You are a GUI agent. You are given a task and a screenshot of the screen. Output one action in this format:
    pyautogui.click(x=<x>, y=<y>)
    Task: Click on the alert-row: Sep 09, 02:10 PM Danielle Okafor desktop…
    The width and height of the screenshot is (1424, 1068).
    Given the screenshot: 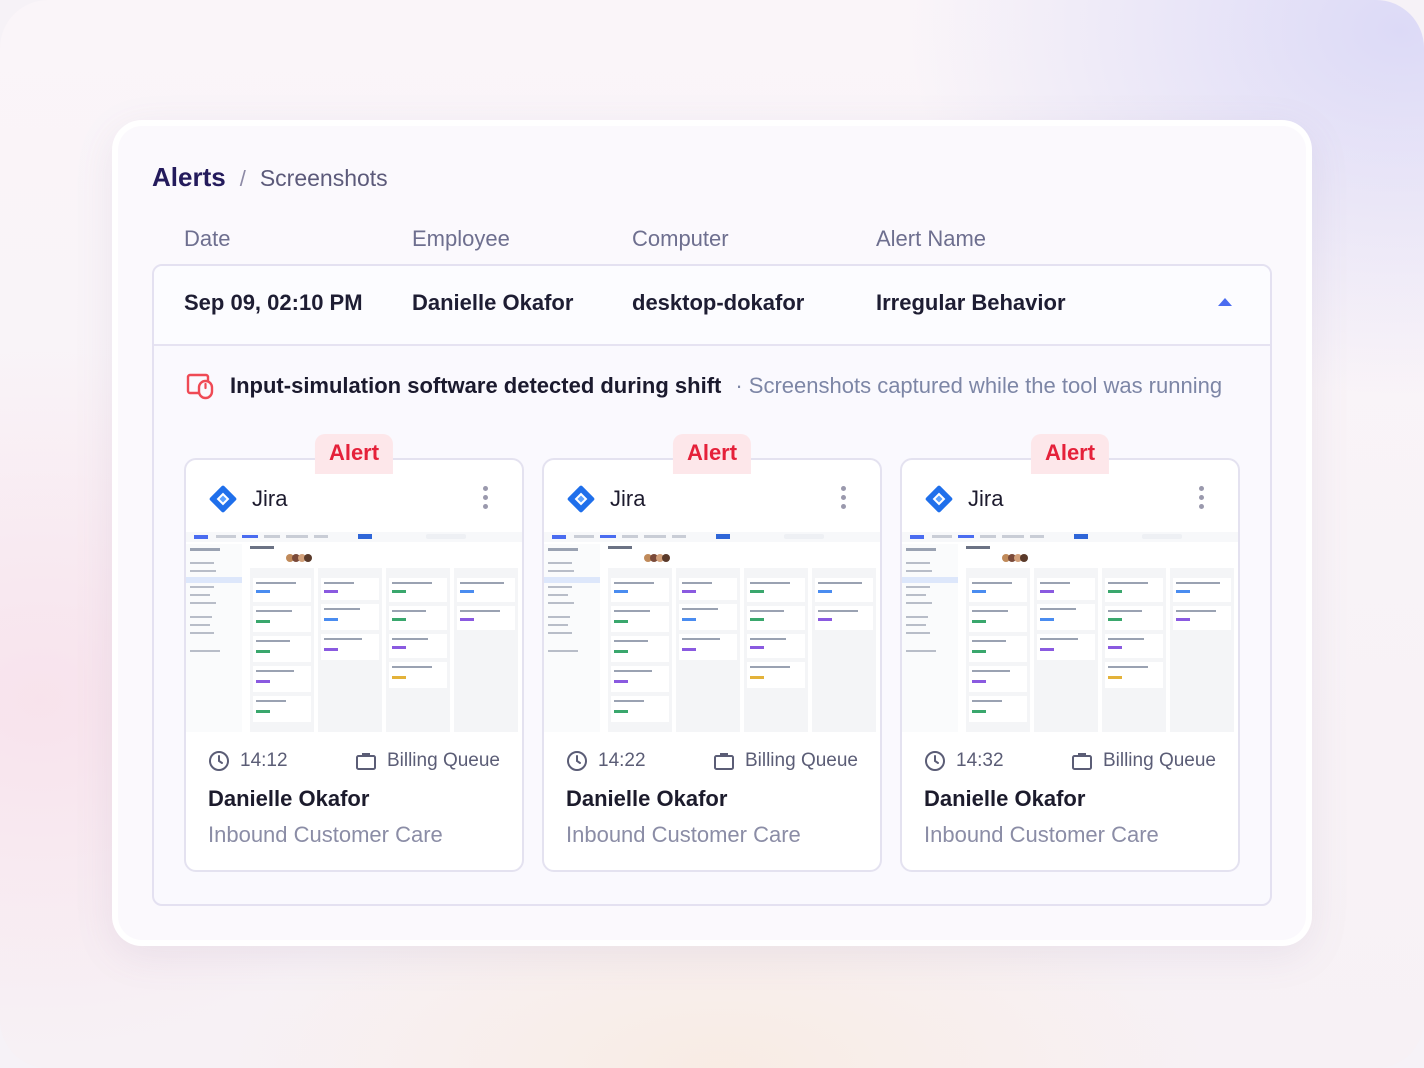 What is the action you would take?
    pyautogui.click(x=712, y=306)
    